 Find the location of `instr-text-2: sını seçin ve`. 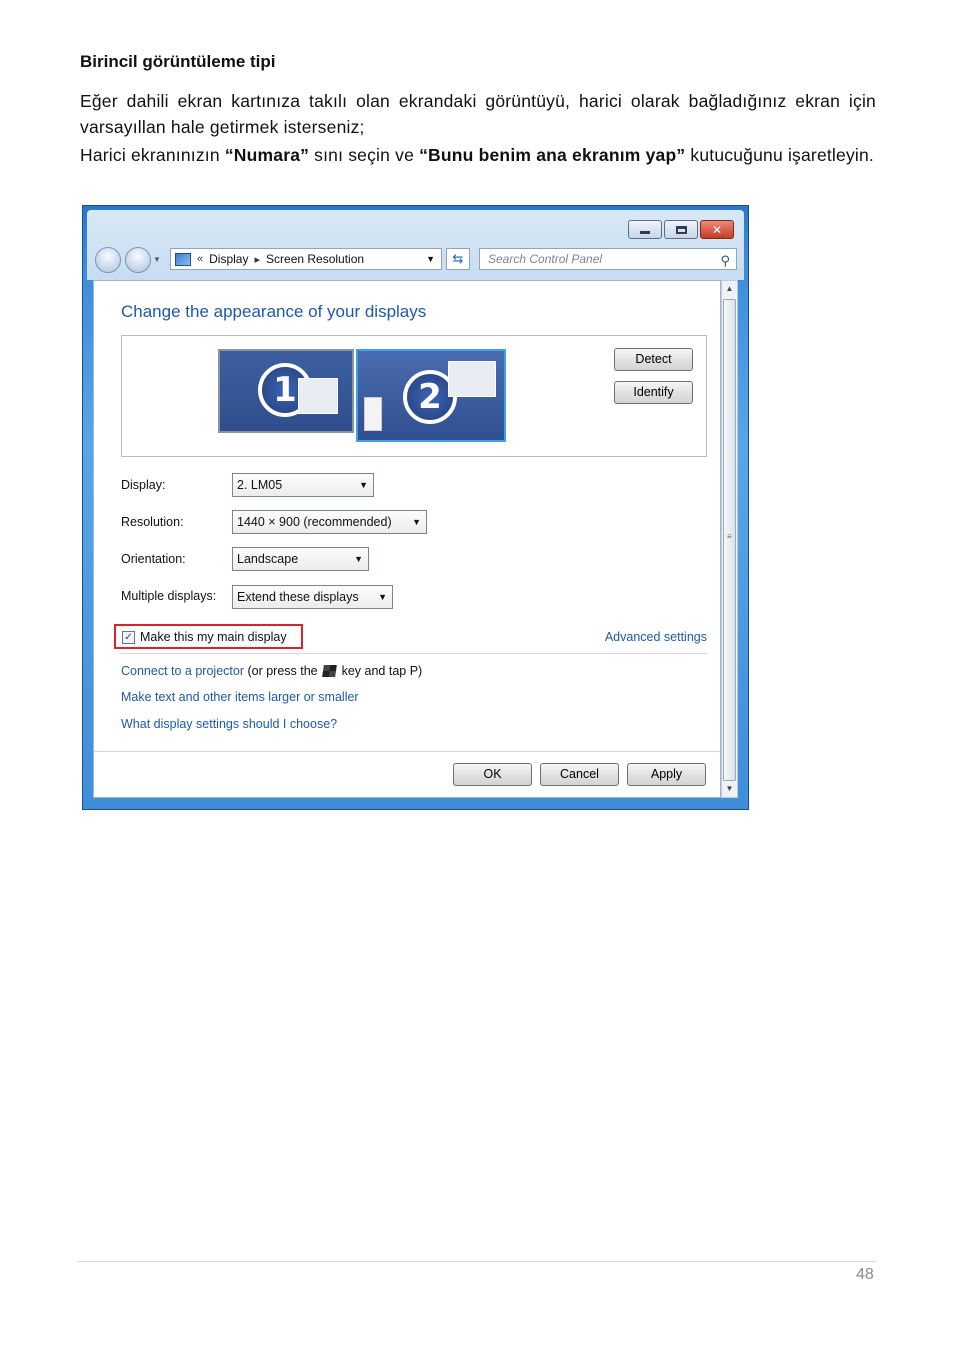

instr-text-2: sını seçin ve is located at coordinates (364, 155).